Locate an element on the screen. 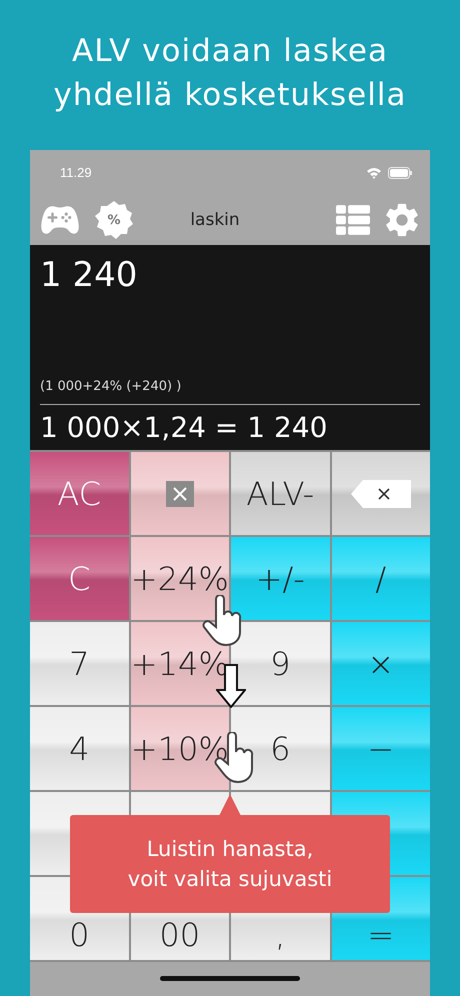 This screenshot has width=460, height=996. percent-badge-icon: % is located at coordinates (114, 220).